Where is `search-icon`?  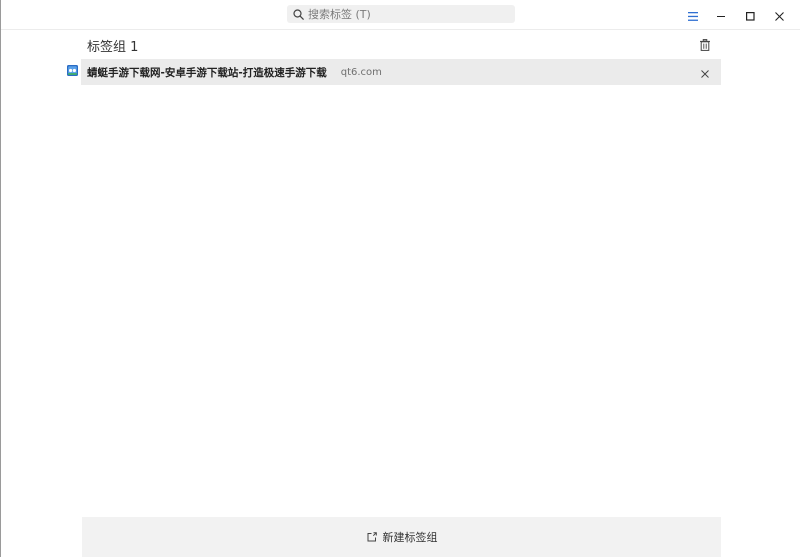 search-icon is located at coordinates (298, 14).